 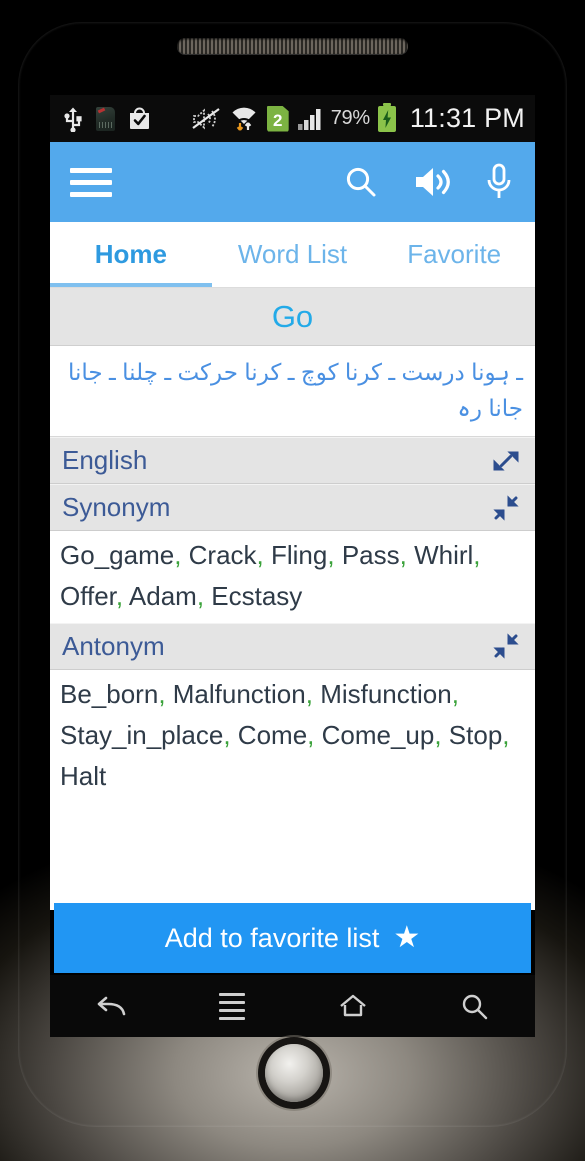 I want to click on add-to-favorite-button: Add to favorite list ★, so click(x=292, y=938).